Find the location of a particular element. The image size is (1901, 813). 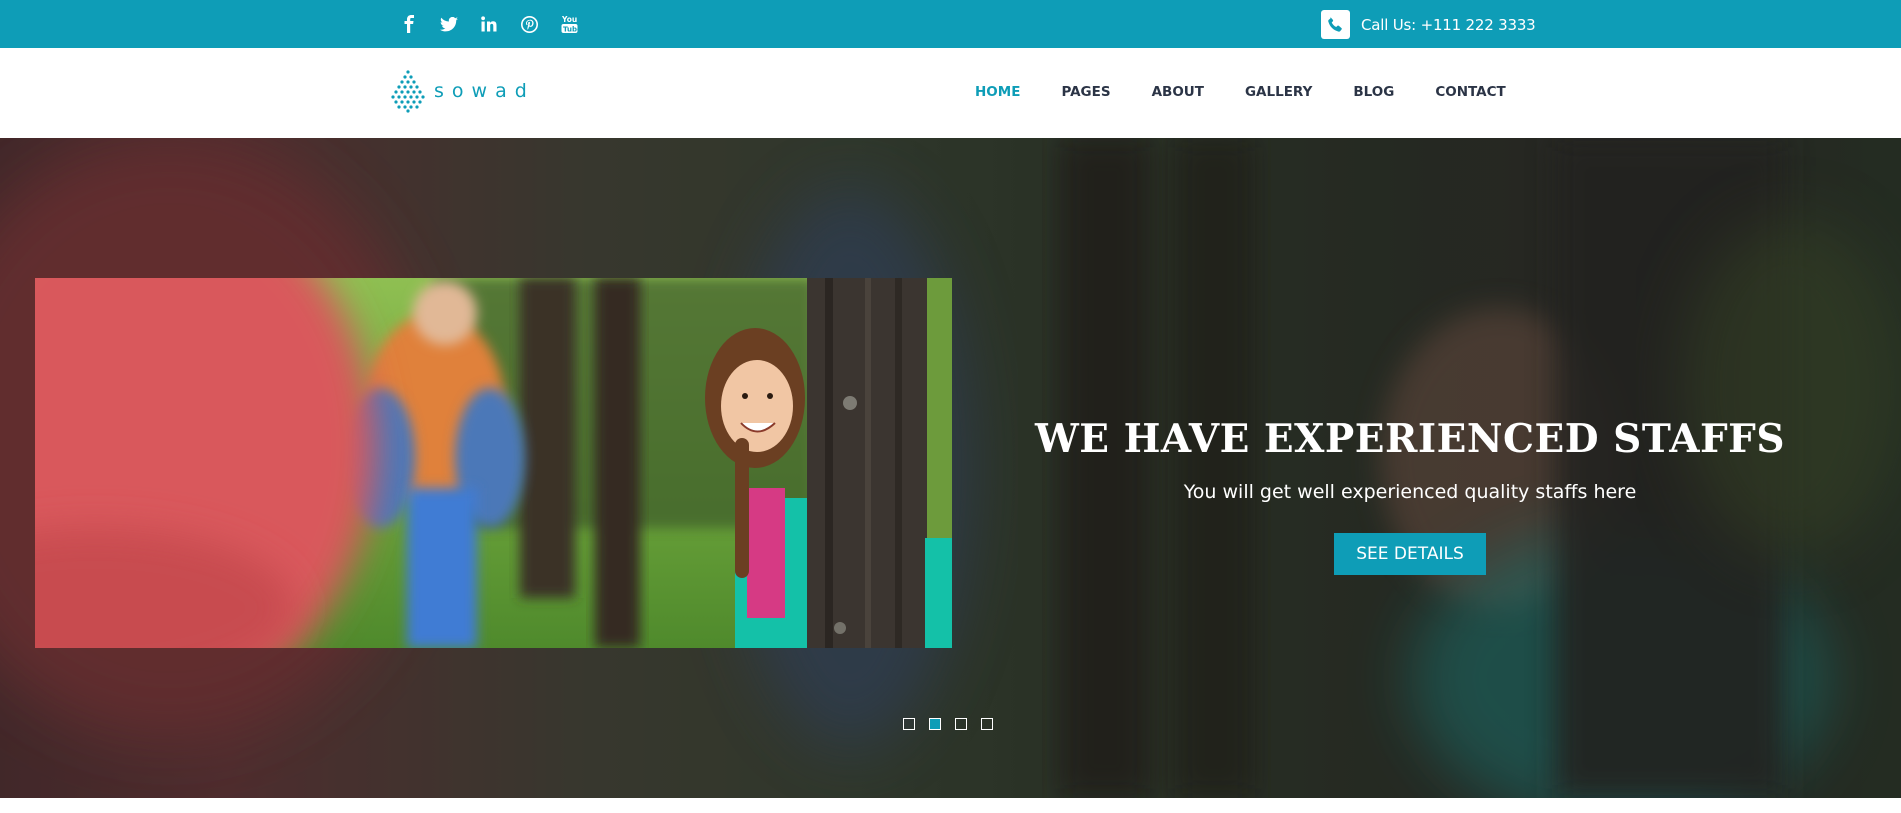

see-details-button: SEE DETAILS is located at coordinates (1410, 554).